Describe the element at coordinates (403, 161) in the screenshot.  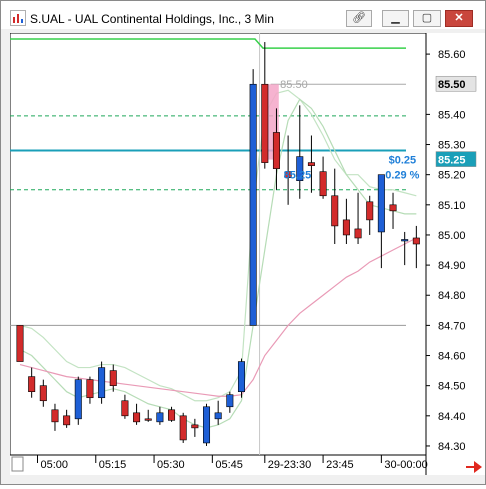
I see `chart-annotation-1: $0.25` at that location.